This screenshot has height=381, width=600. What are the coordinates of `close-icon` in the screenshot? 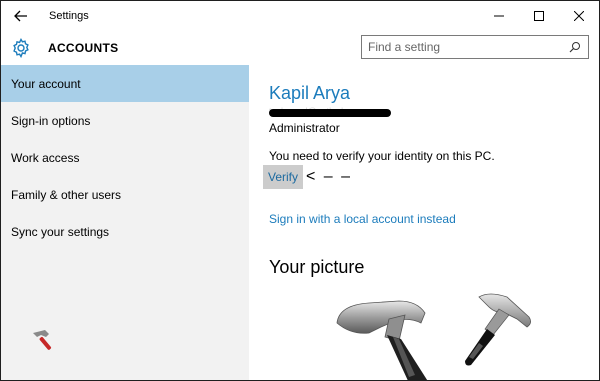 It's located at (579, 15).